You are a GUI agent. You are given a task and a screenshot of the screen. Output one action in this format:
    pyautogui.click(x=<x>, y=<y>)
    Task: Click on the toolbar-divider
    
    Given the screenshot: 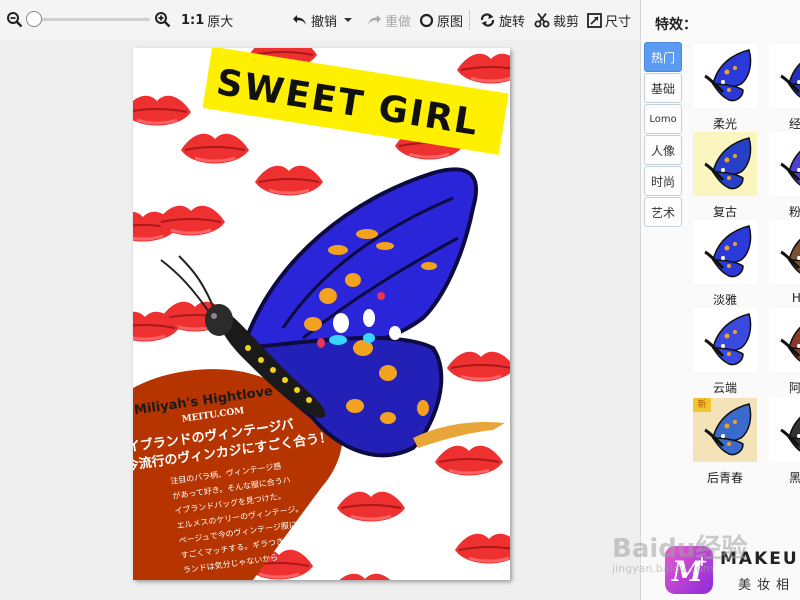 What is the action you would take?
    pyautogui.click(x=469, y=20)
    